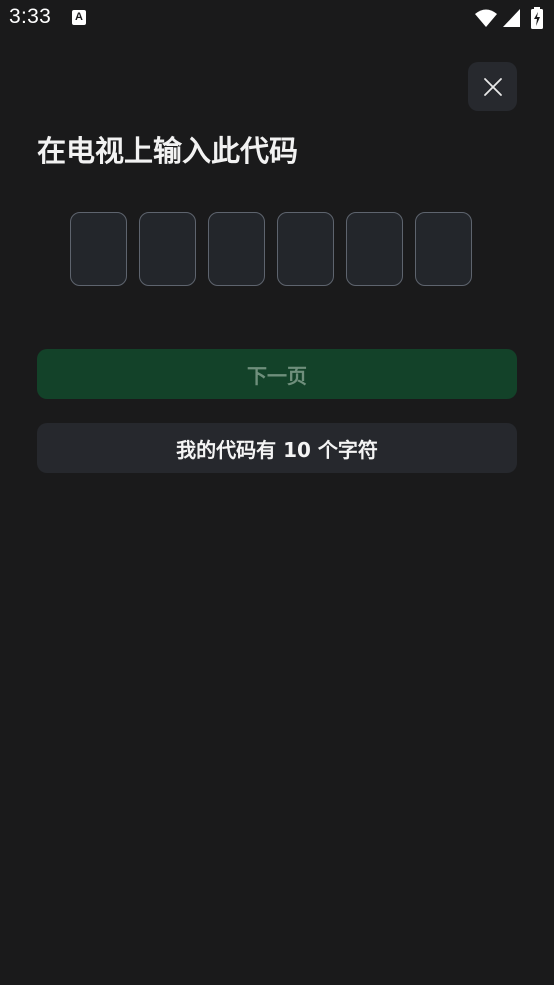  What do you see at coordinates (486, 18) in the screenshot?
I see `wifi-icon` at bounding box center [486, 18].